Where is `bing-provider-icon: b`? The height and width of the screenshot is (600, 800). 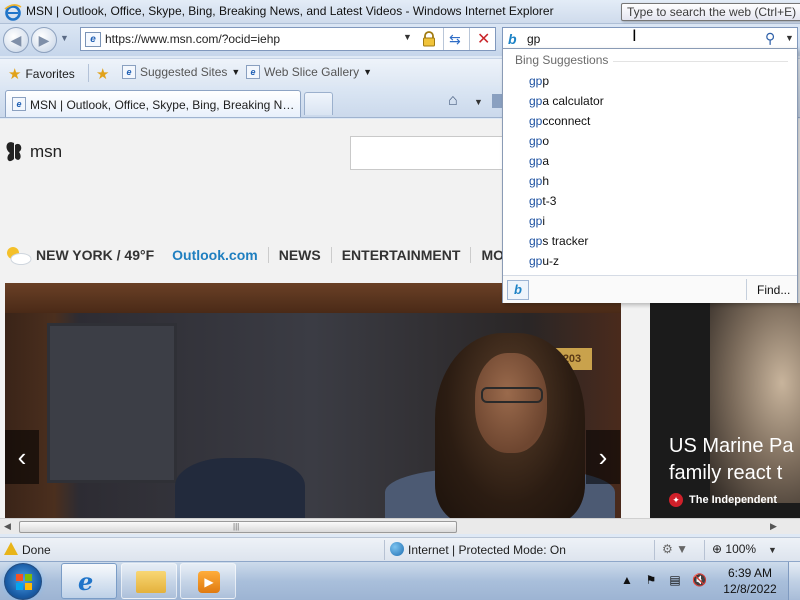 bing-provider-icon: b is located at coordinates (518, 290).